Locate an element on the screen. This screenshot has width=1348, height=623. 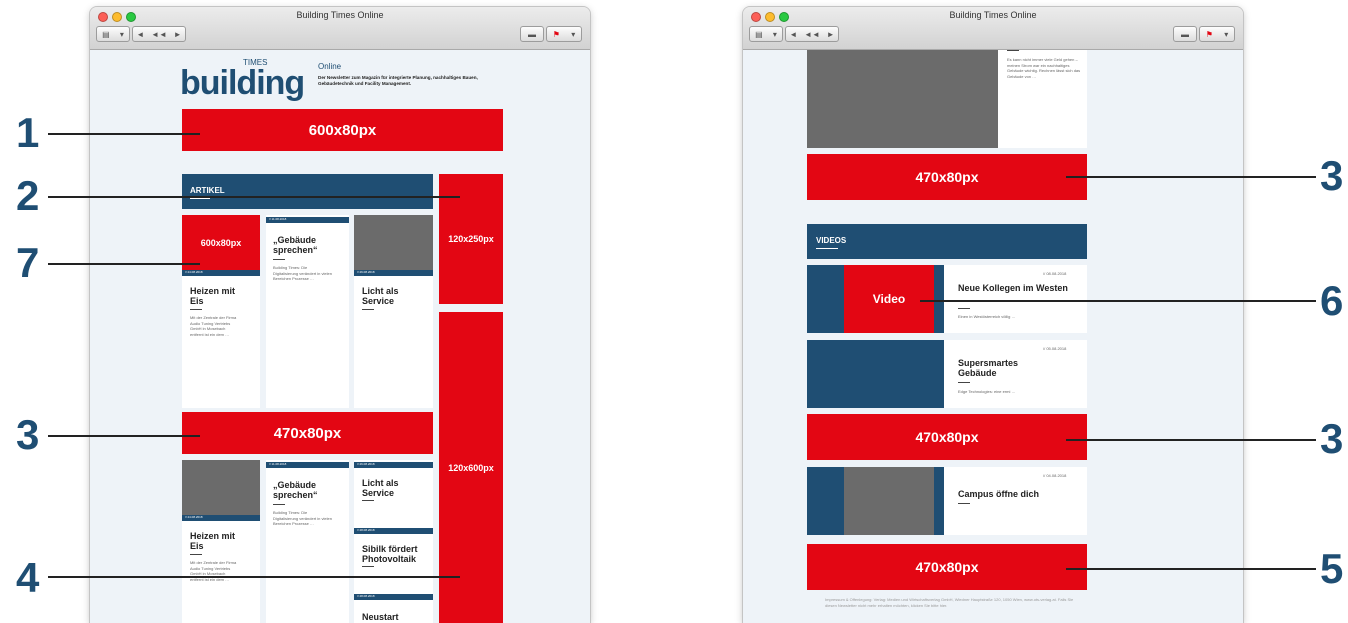
callout-number-7: 7 is located at coordinates (28, 262).